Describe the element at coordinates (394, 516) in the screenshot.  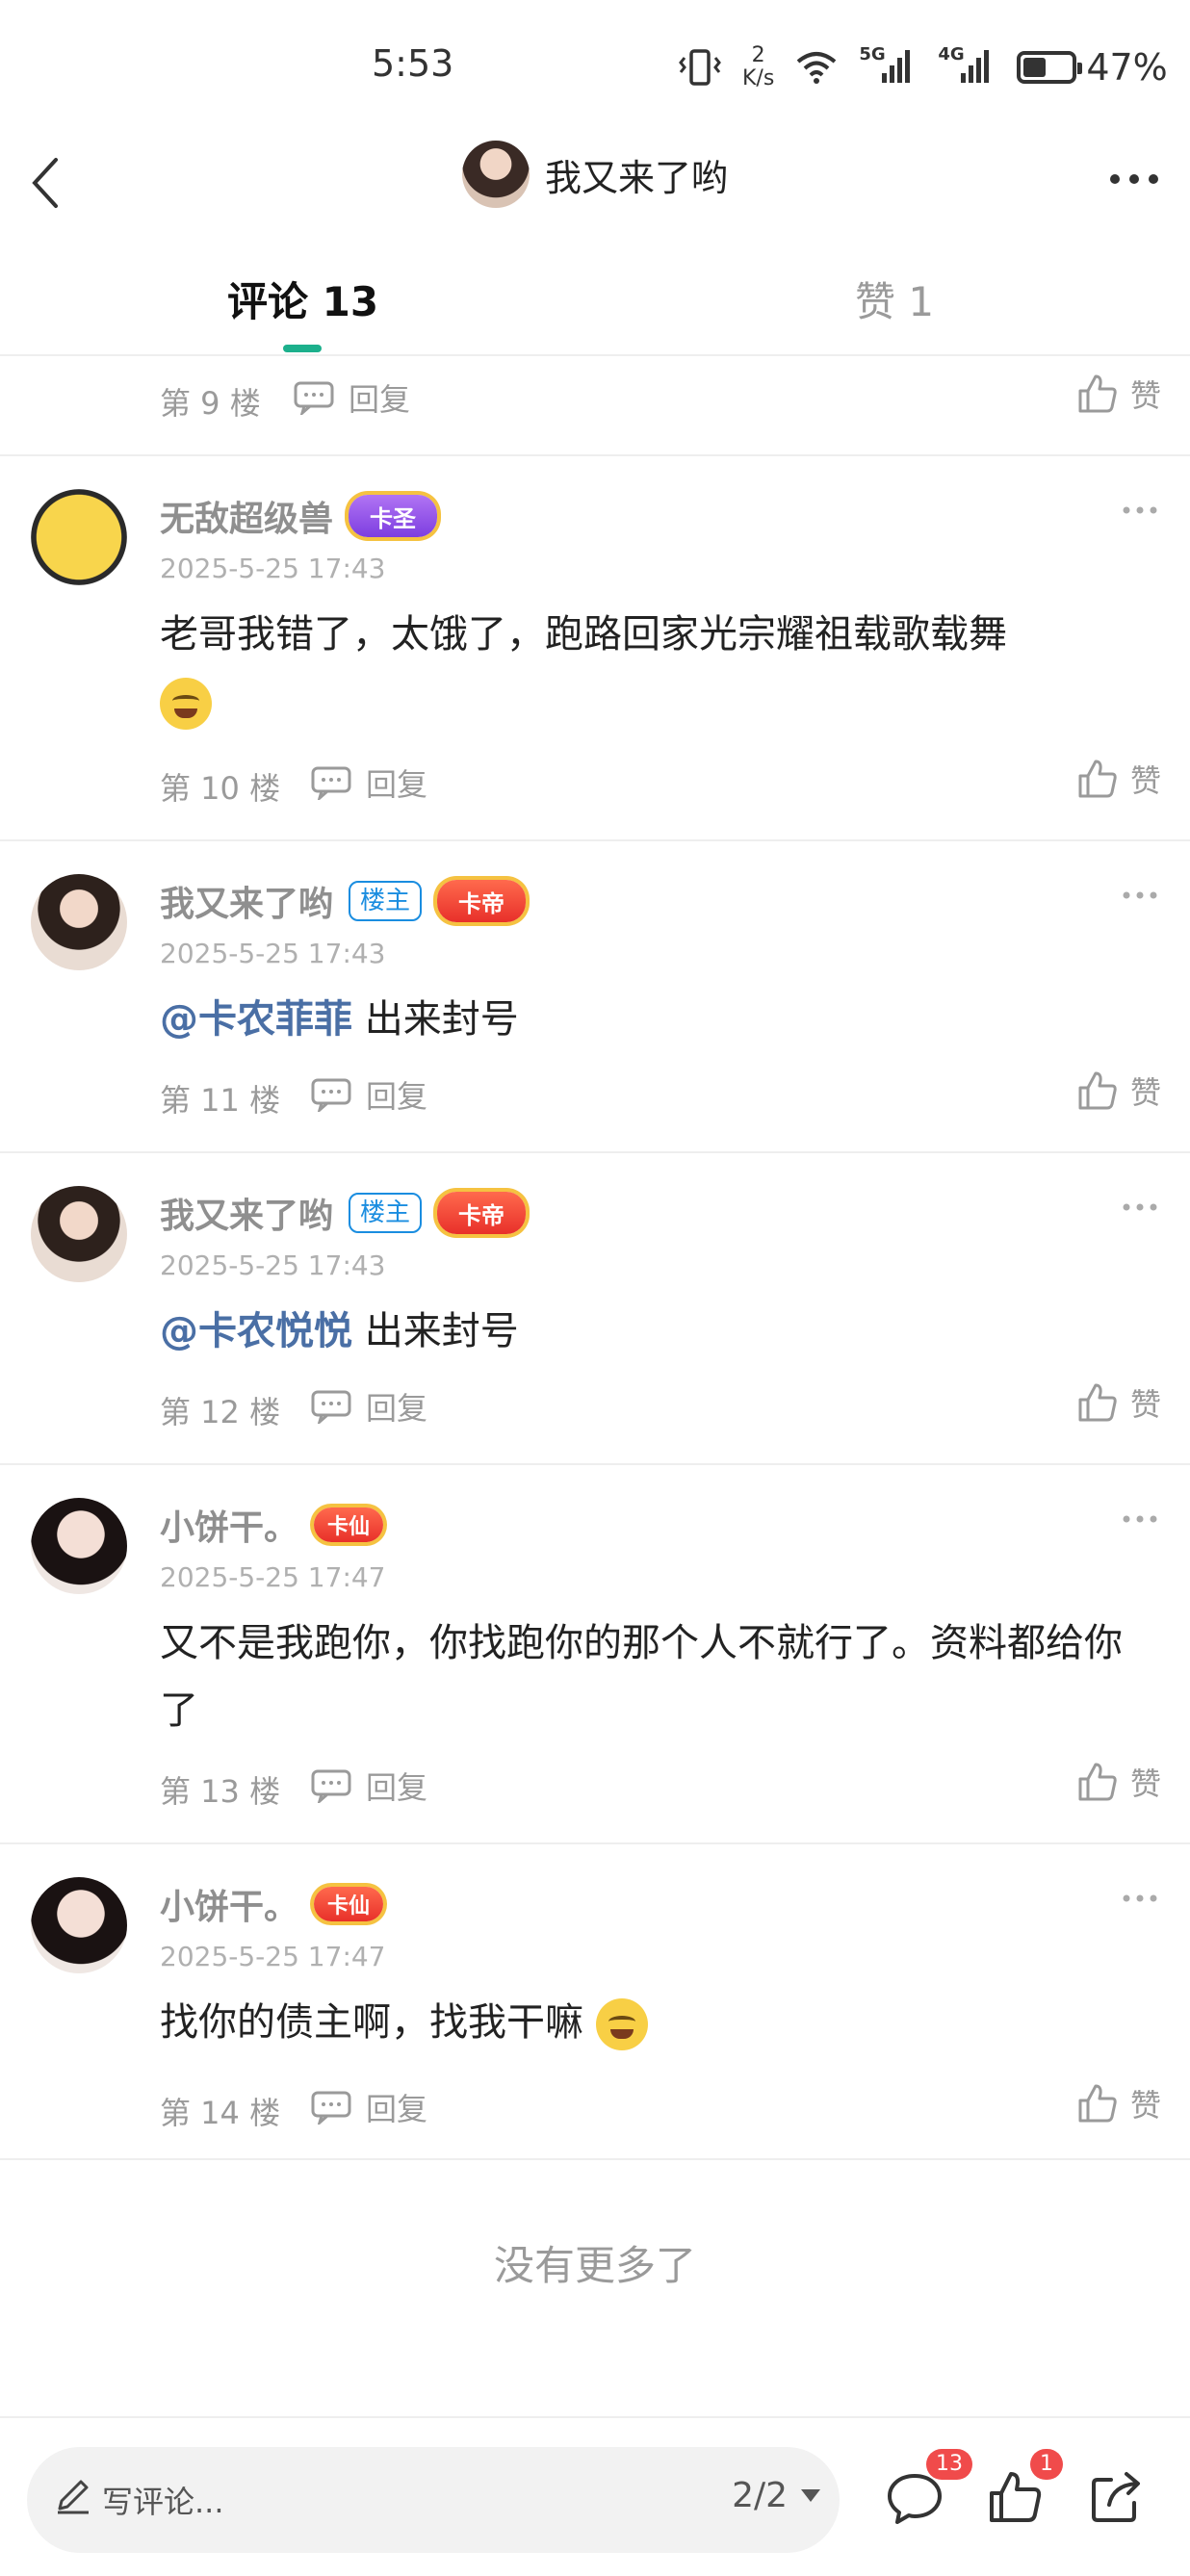
I see `level-badge: 卡圣` at that location.